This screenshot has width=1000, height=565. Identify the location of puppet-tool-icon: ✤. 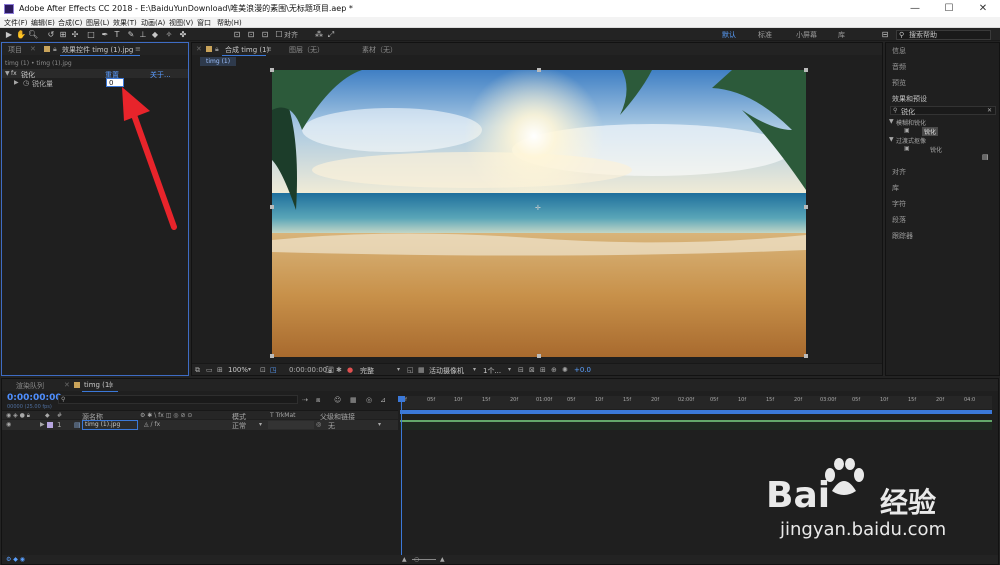
(183, 34).